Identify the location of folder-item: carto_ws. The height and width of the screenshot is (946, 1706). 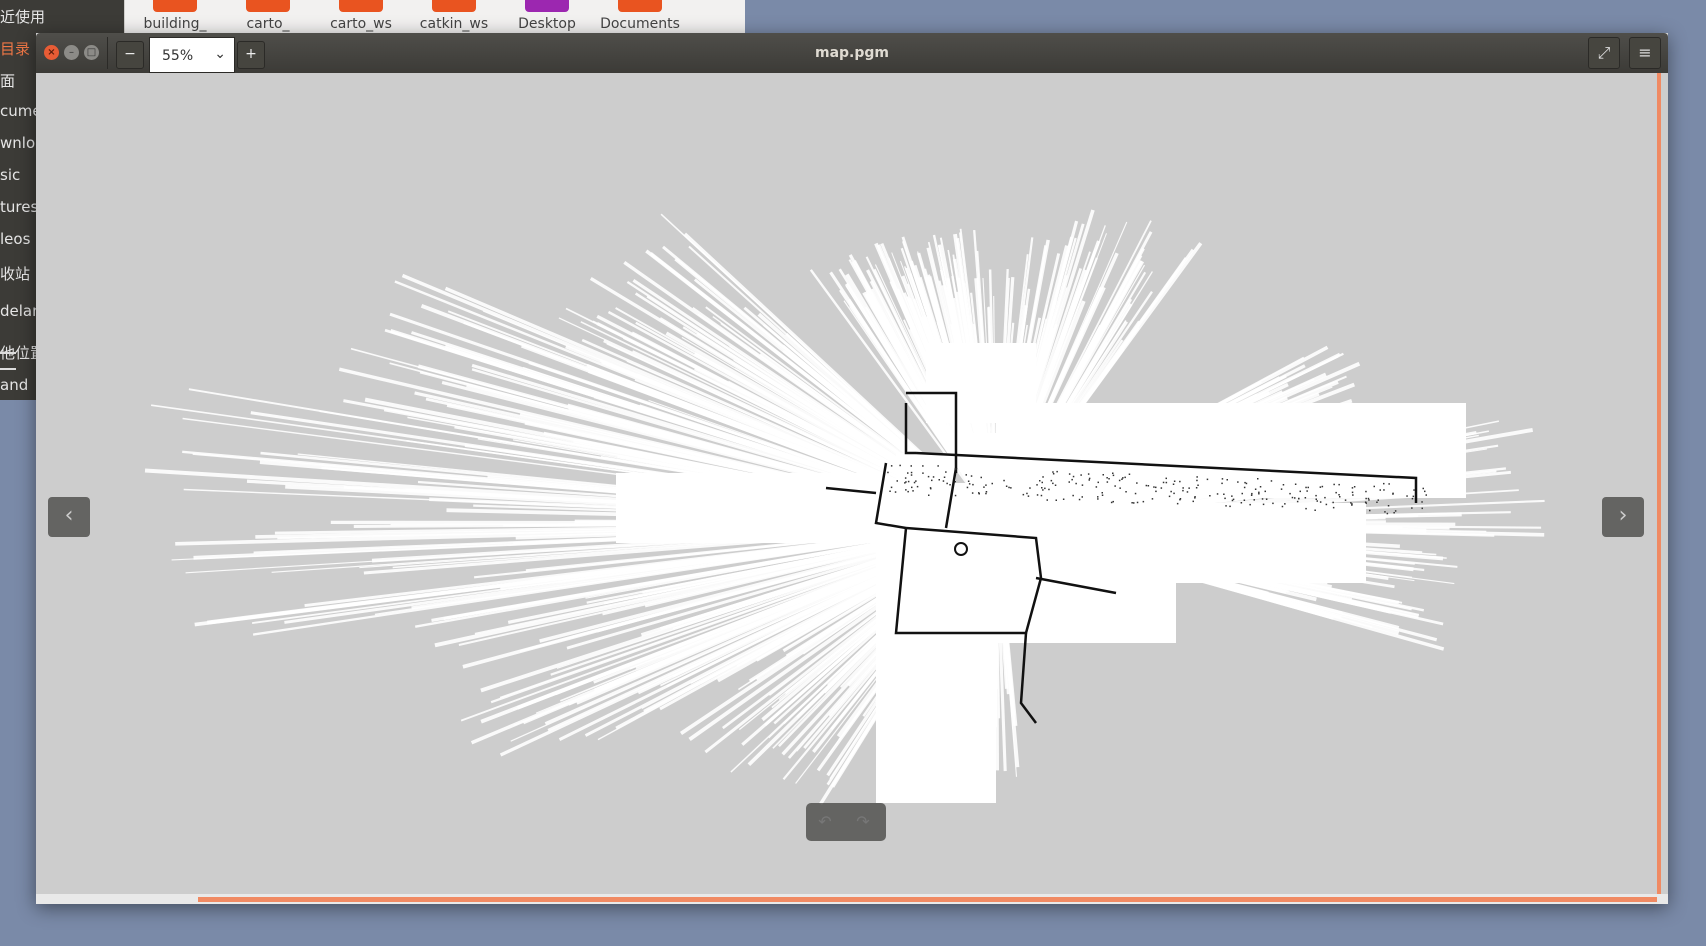
(361, 16).